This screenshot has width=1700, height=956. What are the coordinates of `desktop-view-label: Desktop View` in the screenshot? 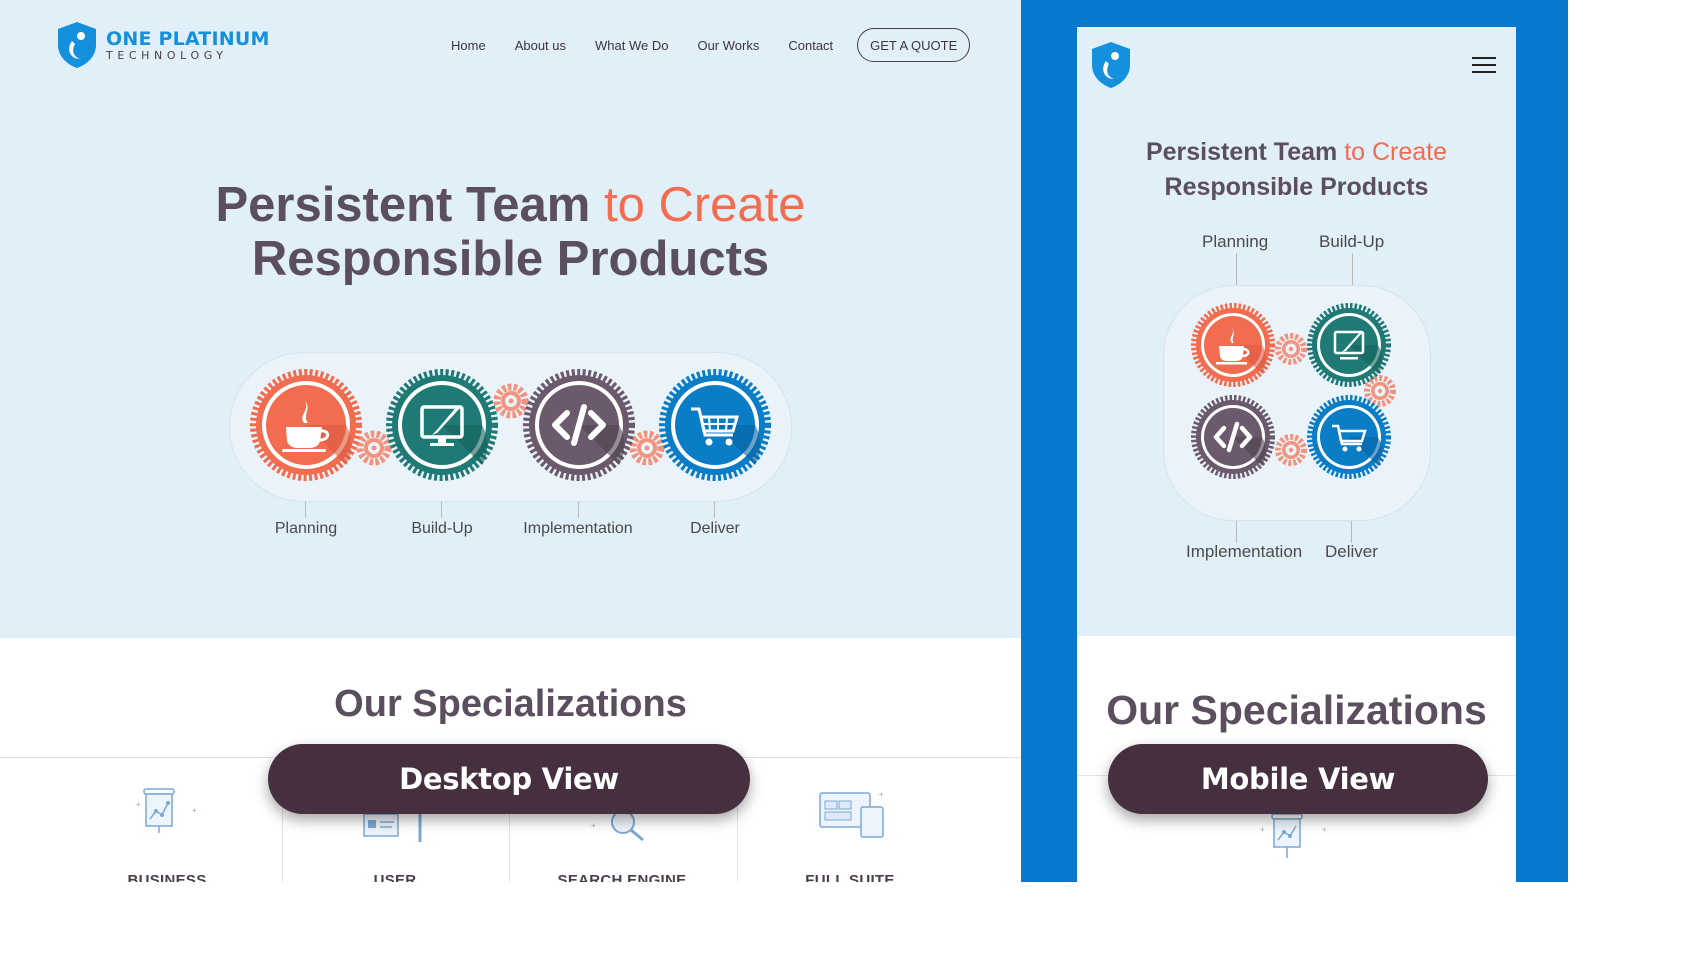 It's located at (509, 779).